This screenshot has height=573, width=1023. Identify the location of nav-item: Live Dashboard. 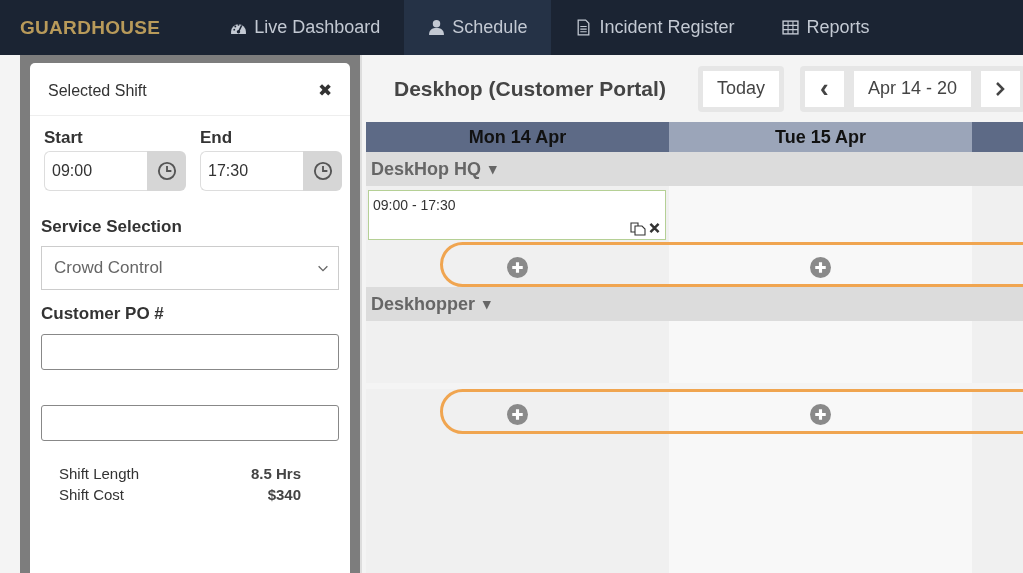
(305, 27).